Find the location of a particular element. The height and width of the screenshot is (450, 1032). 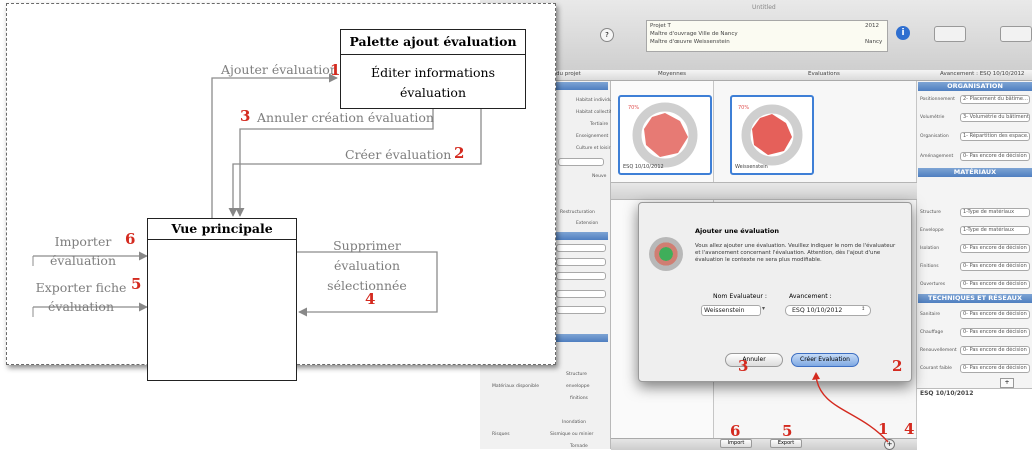

help-button: ? is located at coordinates (607, 35).